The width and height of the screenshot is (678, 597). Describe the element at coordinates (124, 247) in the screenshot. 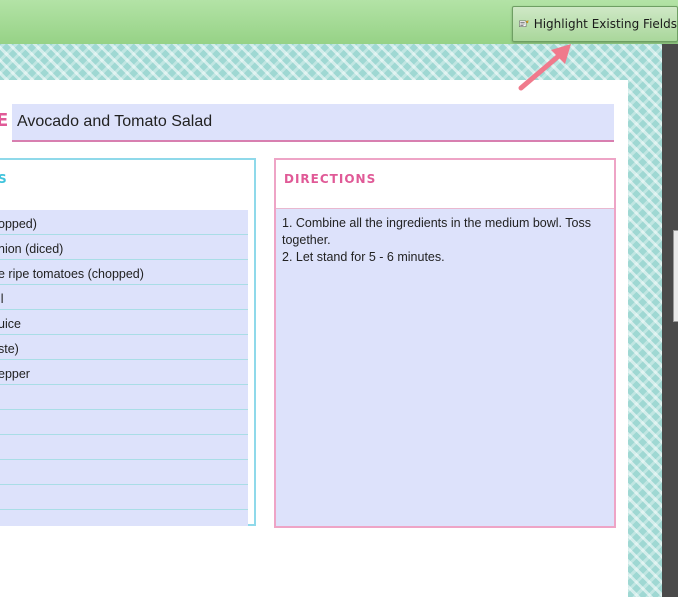

I see `list-item: nion (diced)` at that location.